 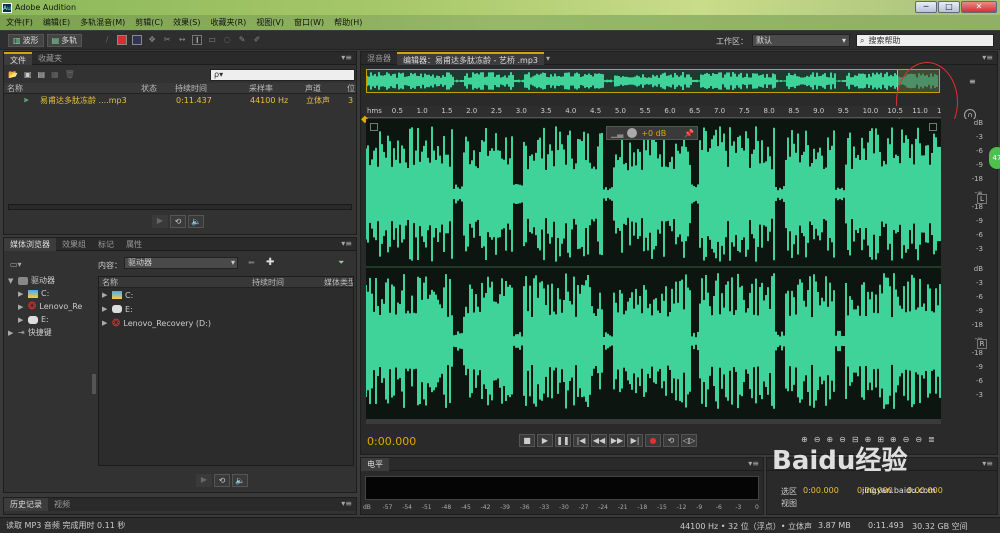 I want to click on new-file-icon: ▤, so click(x=42, y=74).